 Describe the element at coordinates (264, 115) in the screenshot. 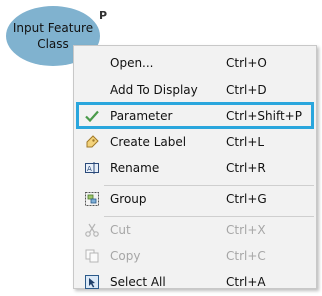

I see `menu-item-shortcut: Ctrl+Shift+P` at that location.